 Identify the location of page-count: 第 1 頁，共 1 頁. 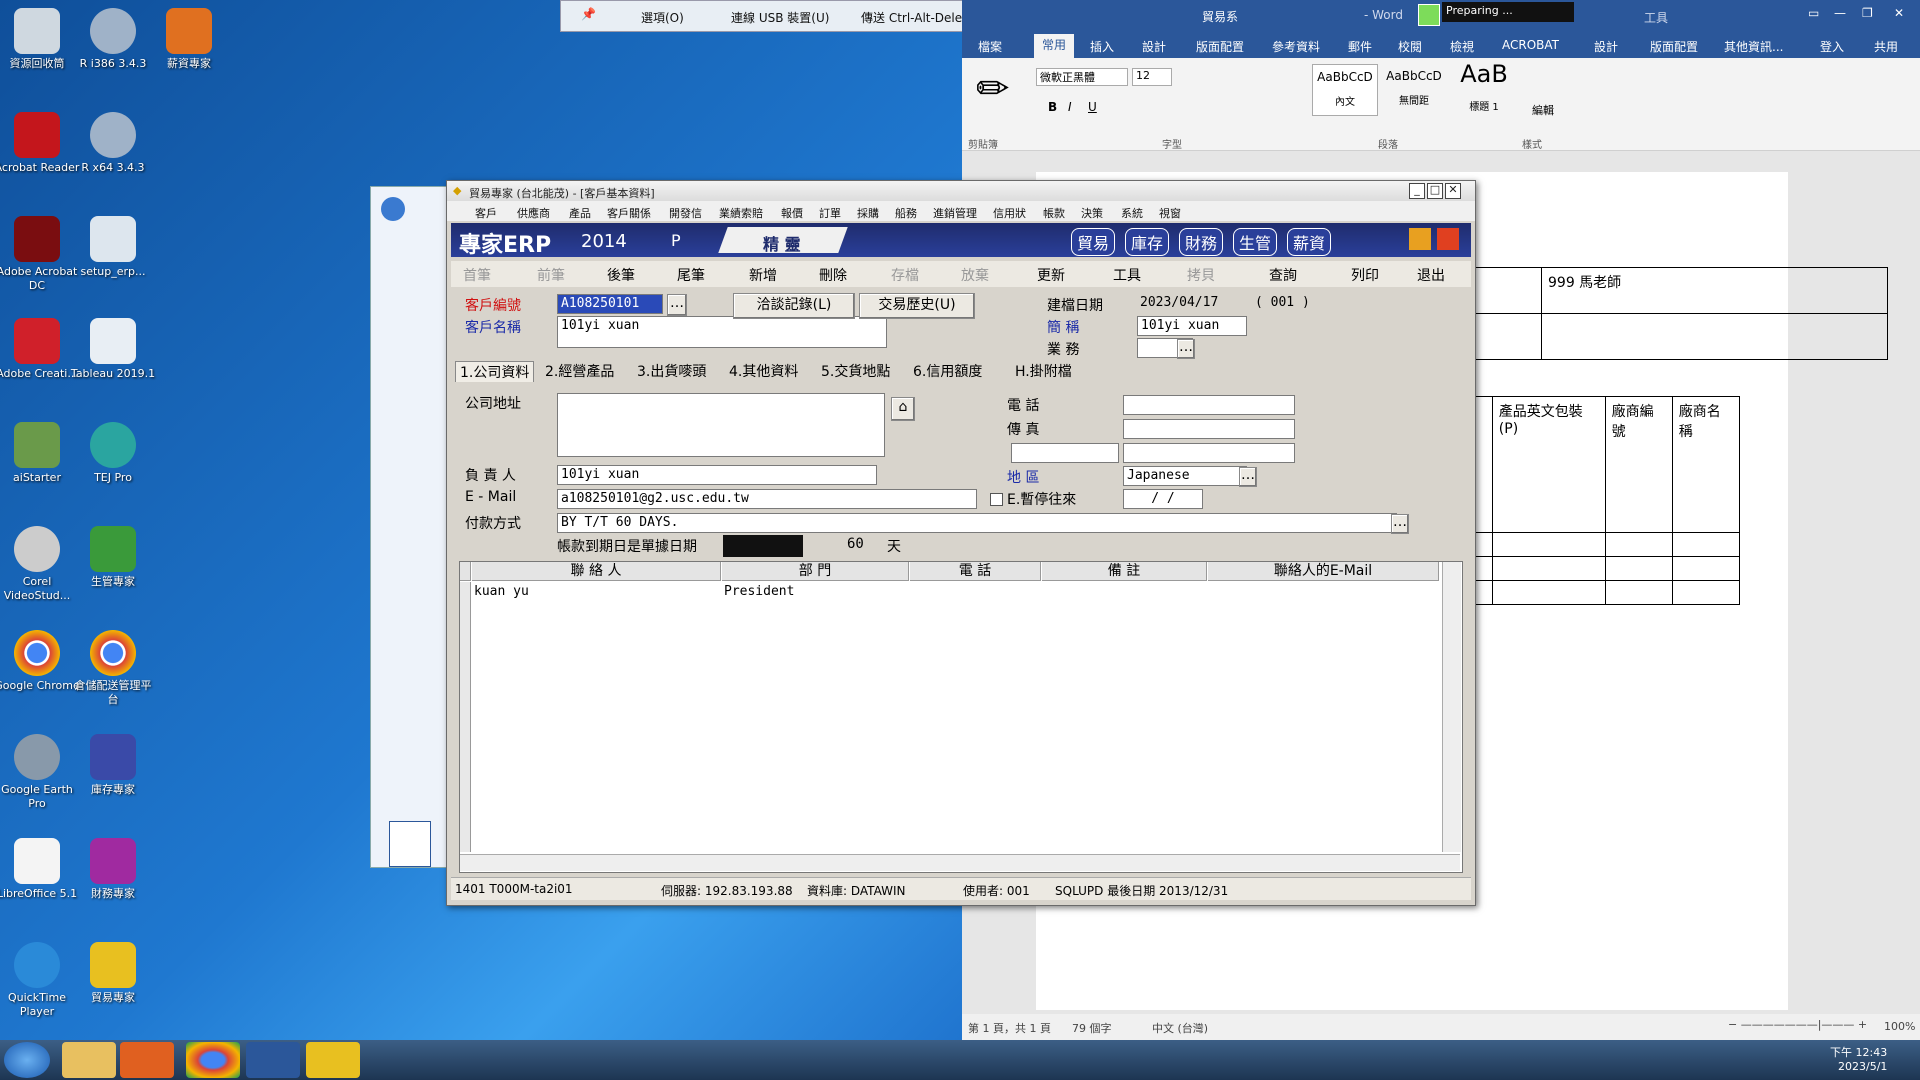
(1009, 1028).